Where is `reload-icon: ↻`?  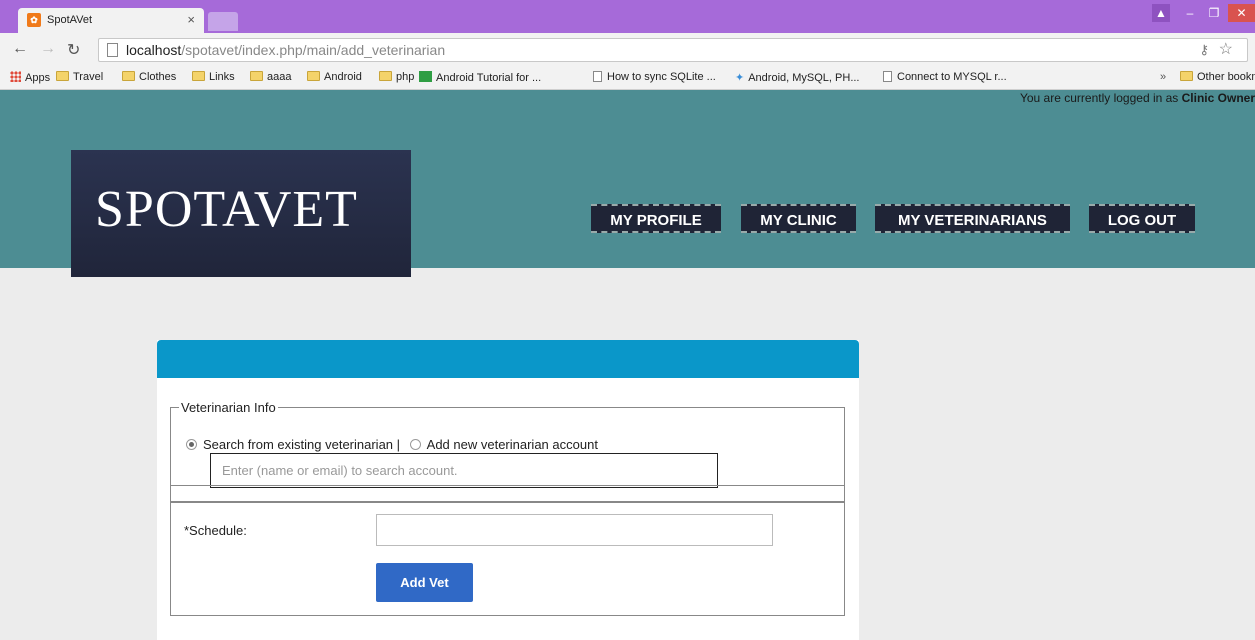 reload-icon: ↻ is located at coordinates (73, 50).